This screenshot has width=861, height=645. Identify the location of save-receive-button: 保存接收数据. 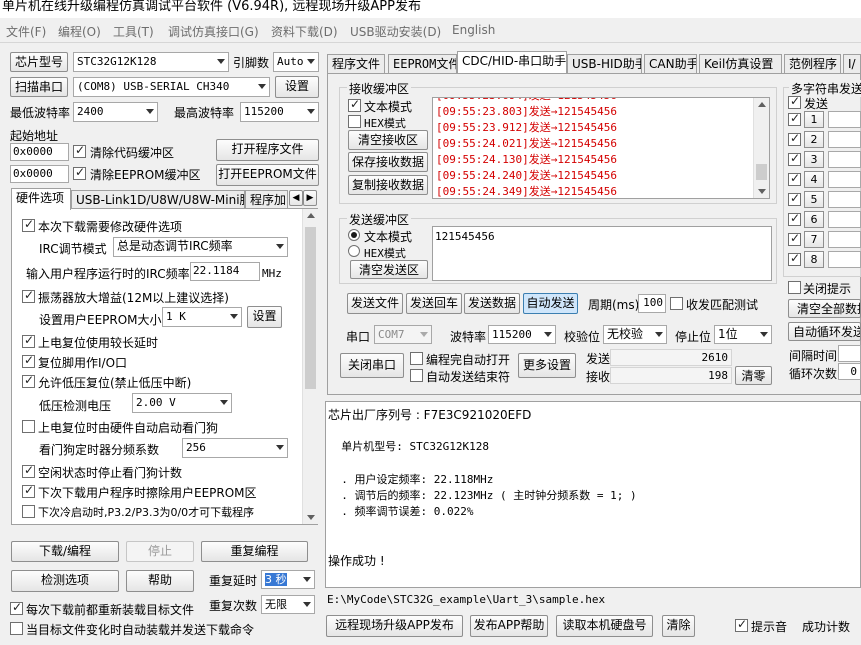
(388, 162).